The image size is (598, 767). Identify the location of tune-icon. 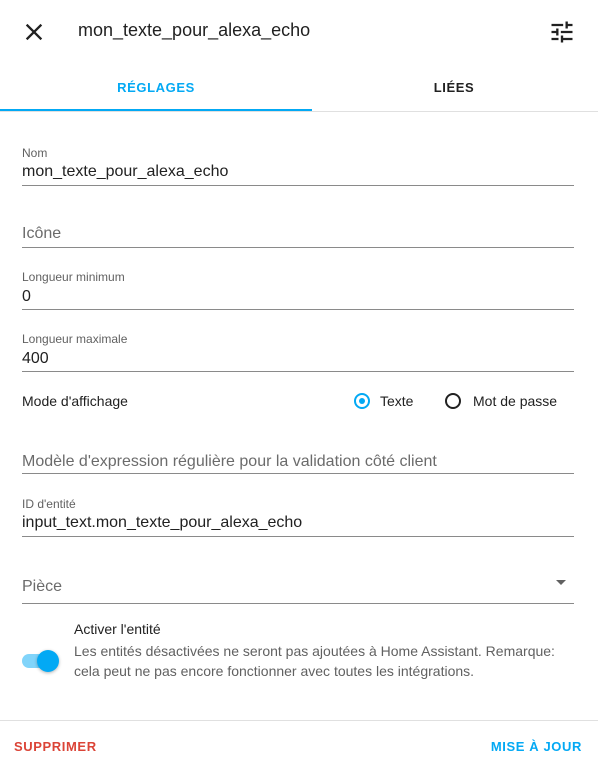
(562, 32).